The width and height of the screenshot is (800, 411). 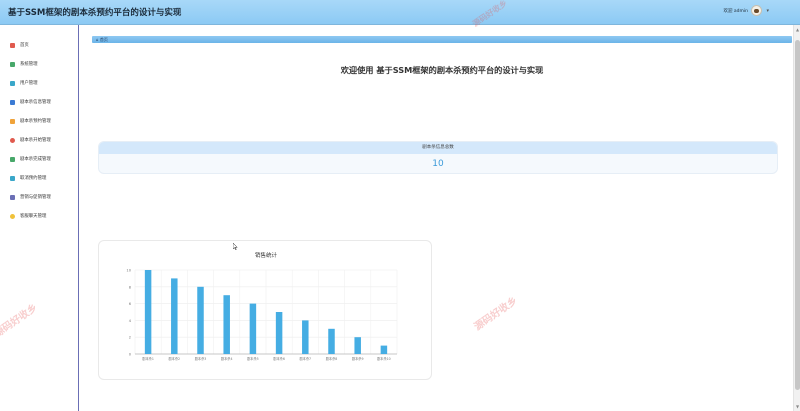 I want to click on sidebar-item-label: 用户管理, so click(x=29, y=83).